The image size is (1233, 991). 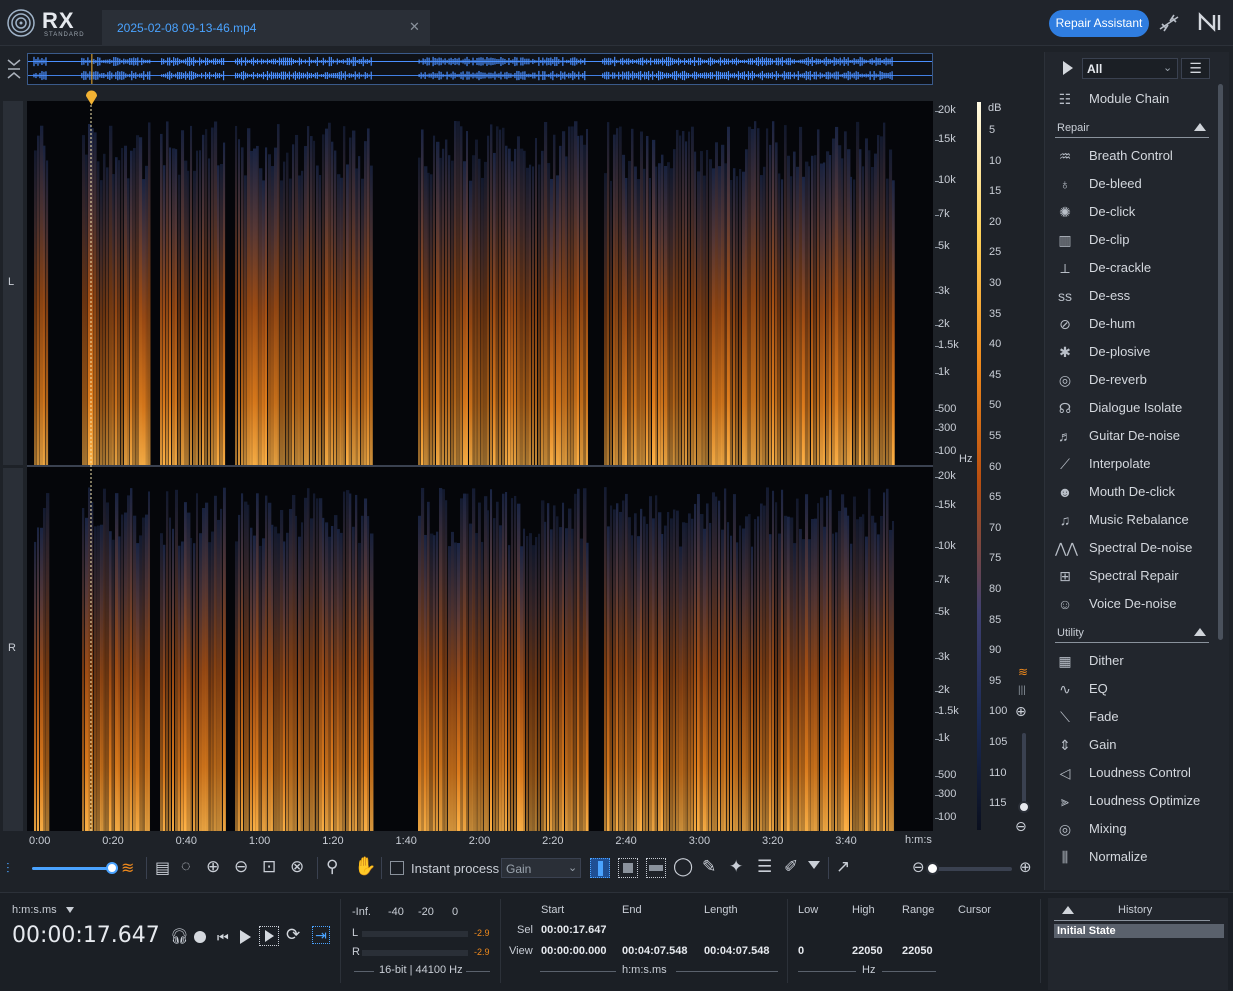 What do you see at coordinates (1135, 408) in the screenshot?
I see `module-dialogue-isolate: ☊ Dialogue Isolate` at bounding box center [1135, 408].